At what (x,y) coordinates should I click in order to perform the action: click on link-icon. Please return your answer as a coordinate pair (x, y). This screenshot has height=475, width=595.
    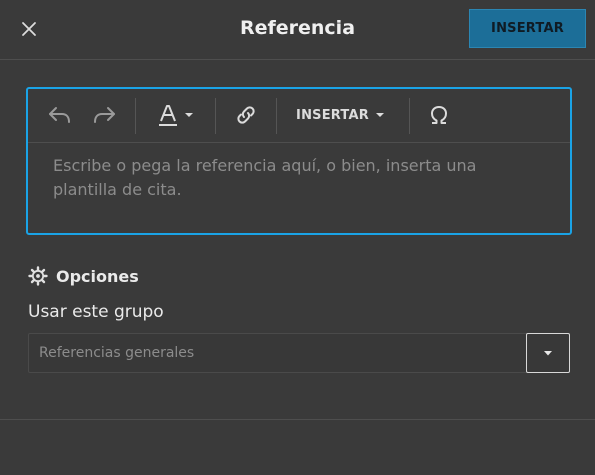
    Looking at the image, I should click on (246, 115).